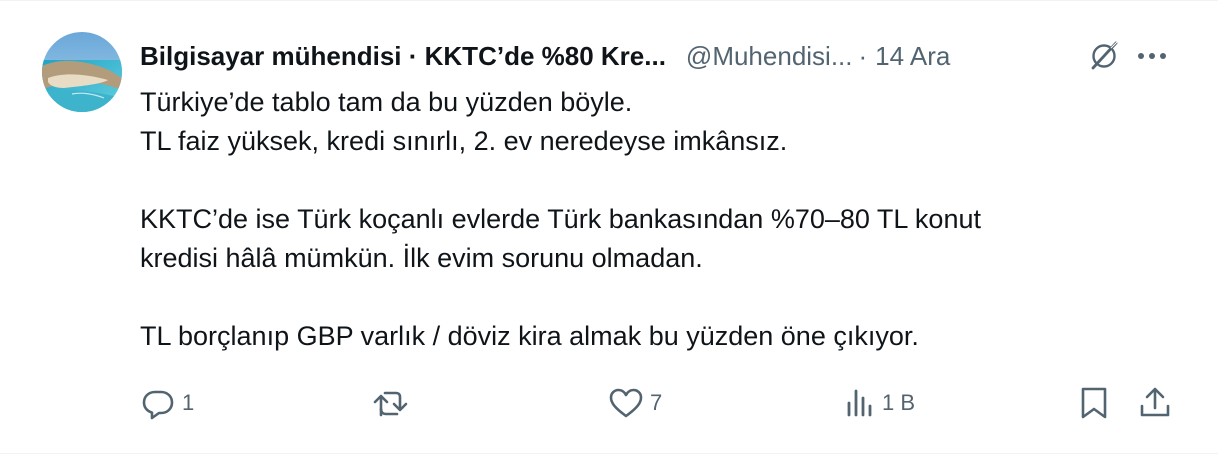 This screenshot has width=1218, height=454. What do you see at coordinates (386, 102) in the screenshot?
I see `tweet-line: Türkiye’de tablo tam da bu yüzden böyle.` at bounding box center [386, 102].